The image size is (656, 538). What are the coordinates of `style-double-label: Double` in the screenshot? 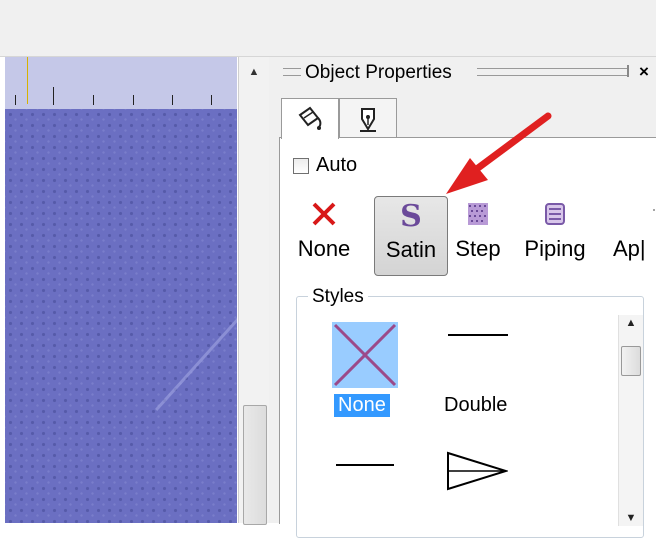 It's located at (475, 405).